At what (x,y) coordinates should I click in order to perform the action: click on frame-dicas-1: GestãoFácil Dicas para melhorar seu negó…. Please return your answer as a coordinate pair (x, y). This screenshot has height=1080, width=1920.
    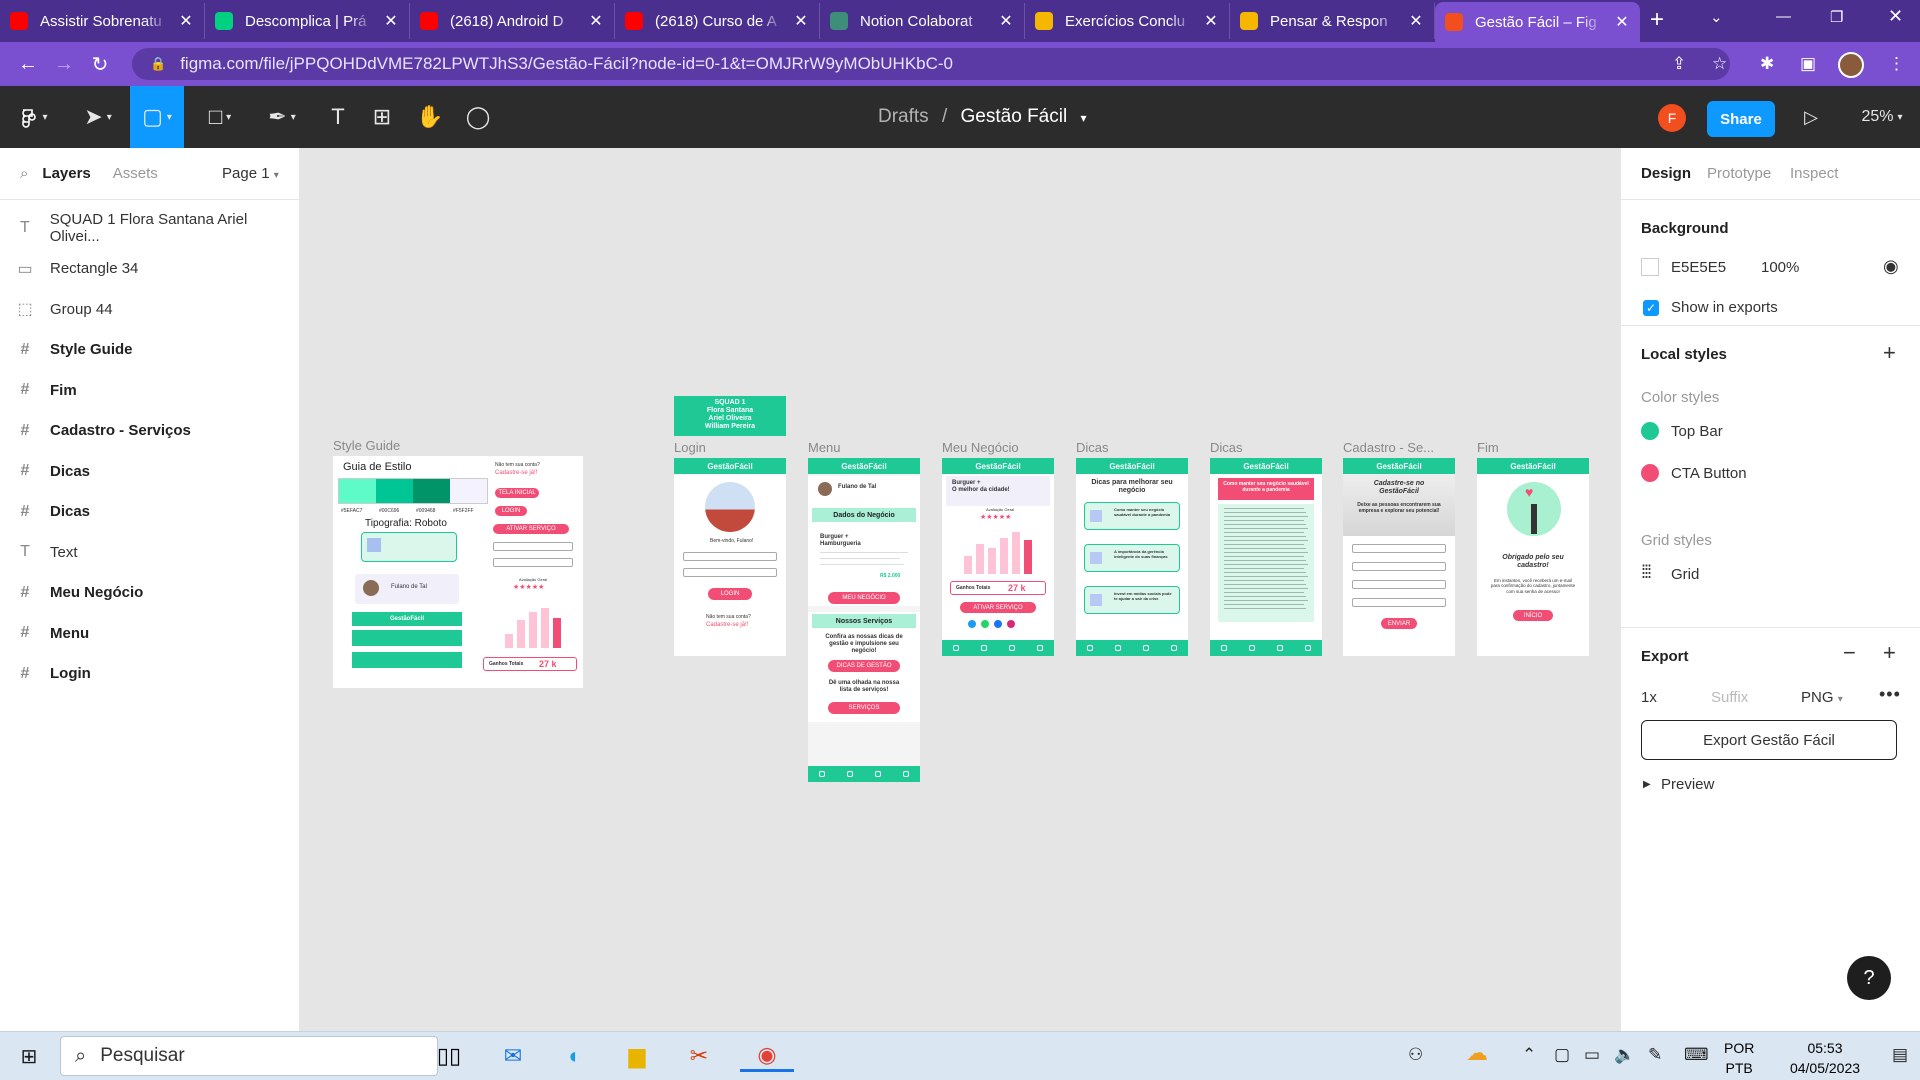
    Looking at the image, I should click on (1132, 557).